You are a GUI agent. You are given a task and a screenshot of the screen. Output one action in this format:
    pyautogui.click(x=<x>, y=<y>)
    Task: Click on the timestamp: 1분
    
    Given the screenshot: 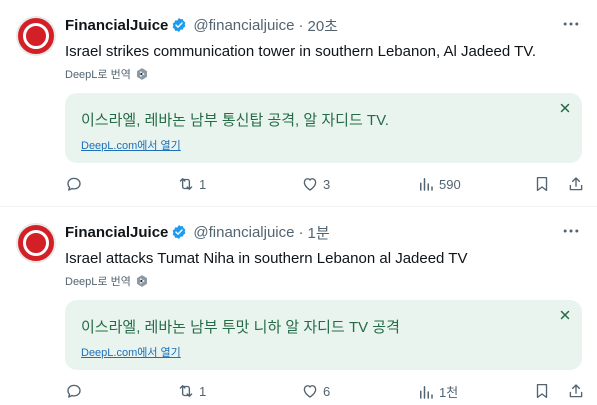 What is the action you would take?
    pyautogui.click(x=319, y=232)
    